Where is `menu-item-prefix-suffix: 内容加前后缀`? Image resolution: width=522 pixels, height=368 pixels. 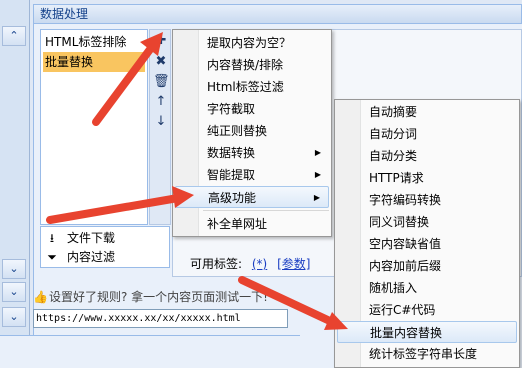
menu-item-prefix-suffix: 内容加前后缀 is located at coordinates (427, 266).